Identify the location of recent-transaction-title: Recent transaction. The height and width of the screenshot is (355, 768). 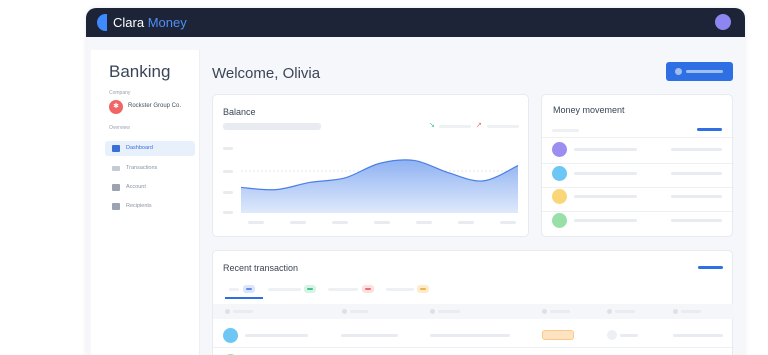
(261, 268).